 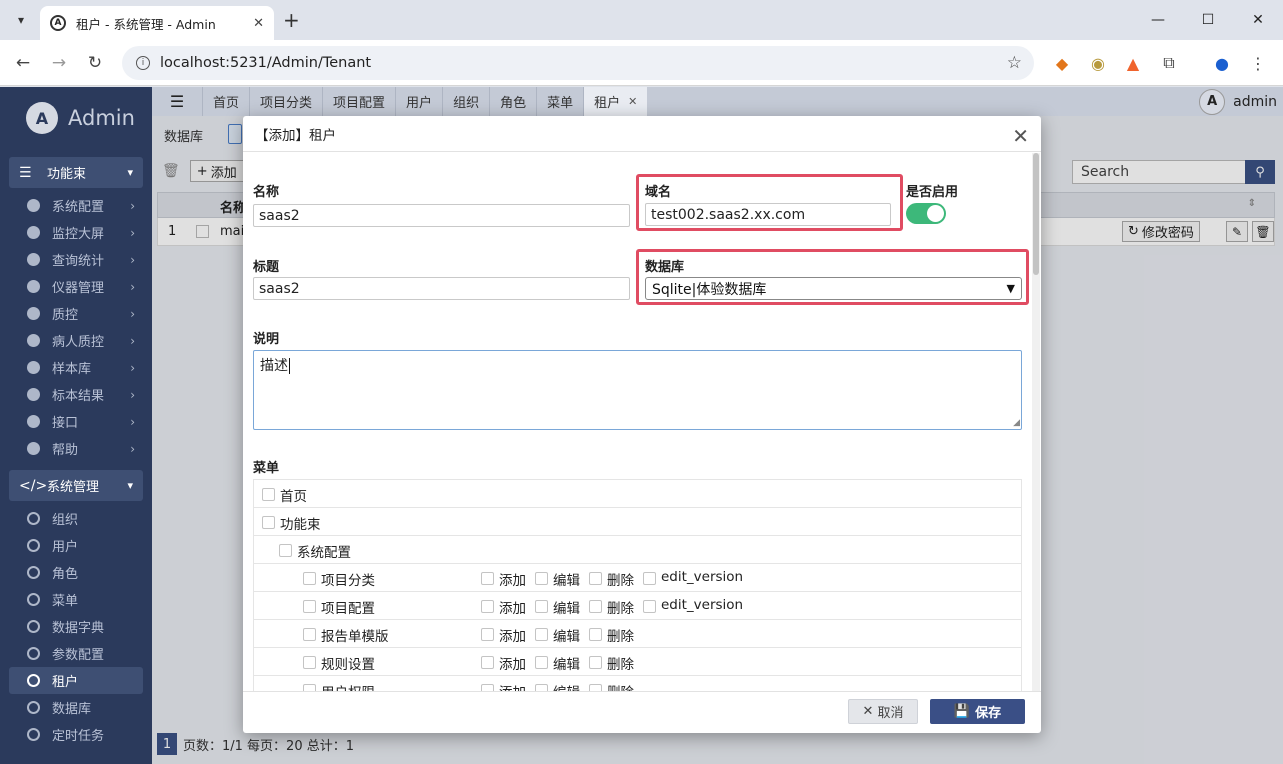 What do you see at coordinates (1258, 63) in the screenshot?
I see `more-menu-icon: ⋮` at bounding box center [1258, 63].